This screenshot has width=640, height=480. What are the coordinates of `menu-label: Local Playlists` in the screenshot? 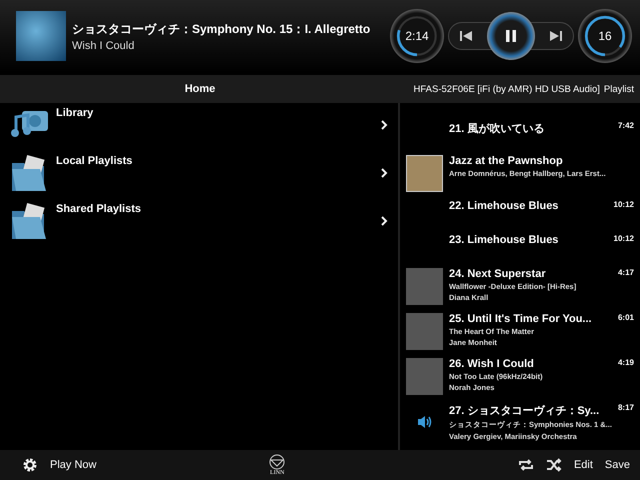 It's located at (95, 161).